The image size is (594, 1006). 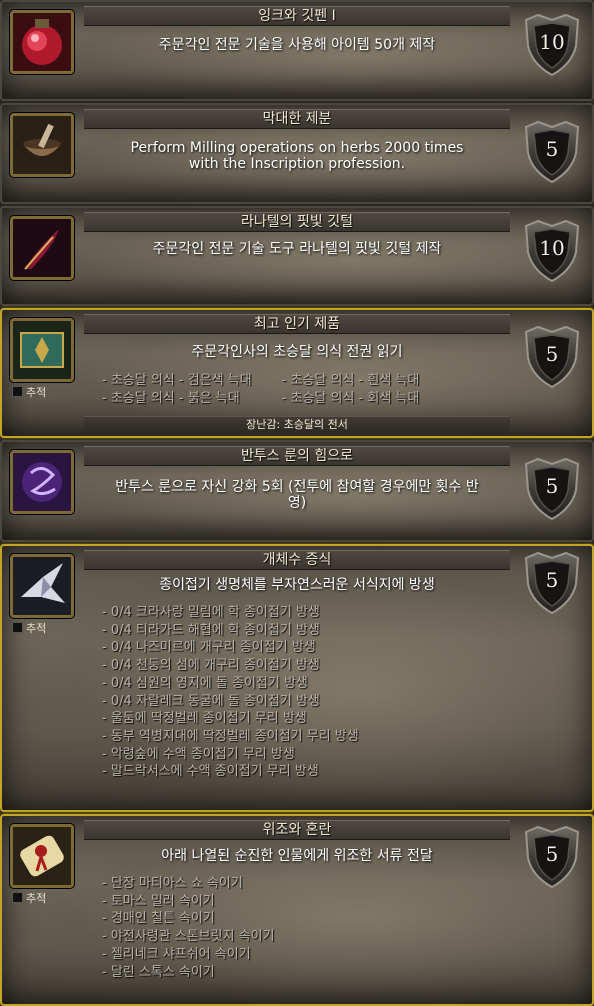 What do you see at coordinates (172, 883) in the screenshot?
I see `criteria-item: - 단장 마티아스 쇼 속이기` at bounding box center [172, 883].